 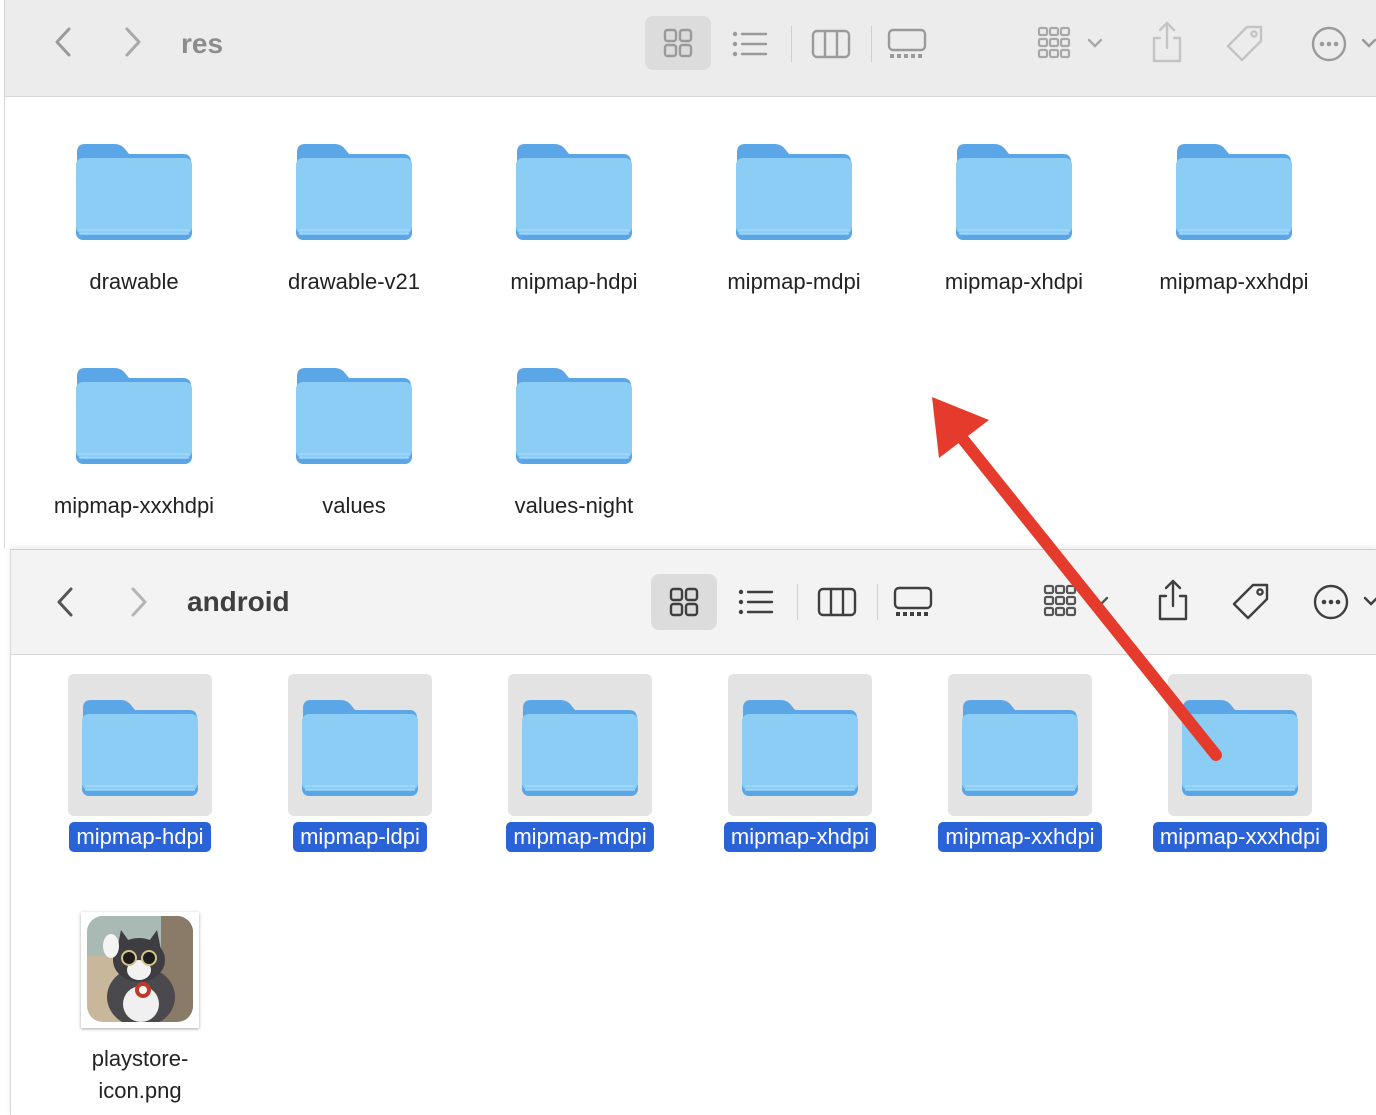 I want to click on folder-item-selected: mipmap-ldpi, so click(x=360, y=767).